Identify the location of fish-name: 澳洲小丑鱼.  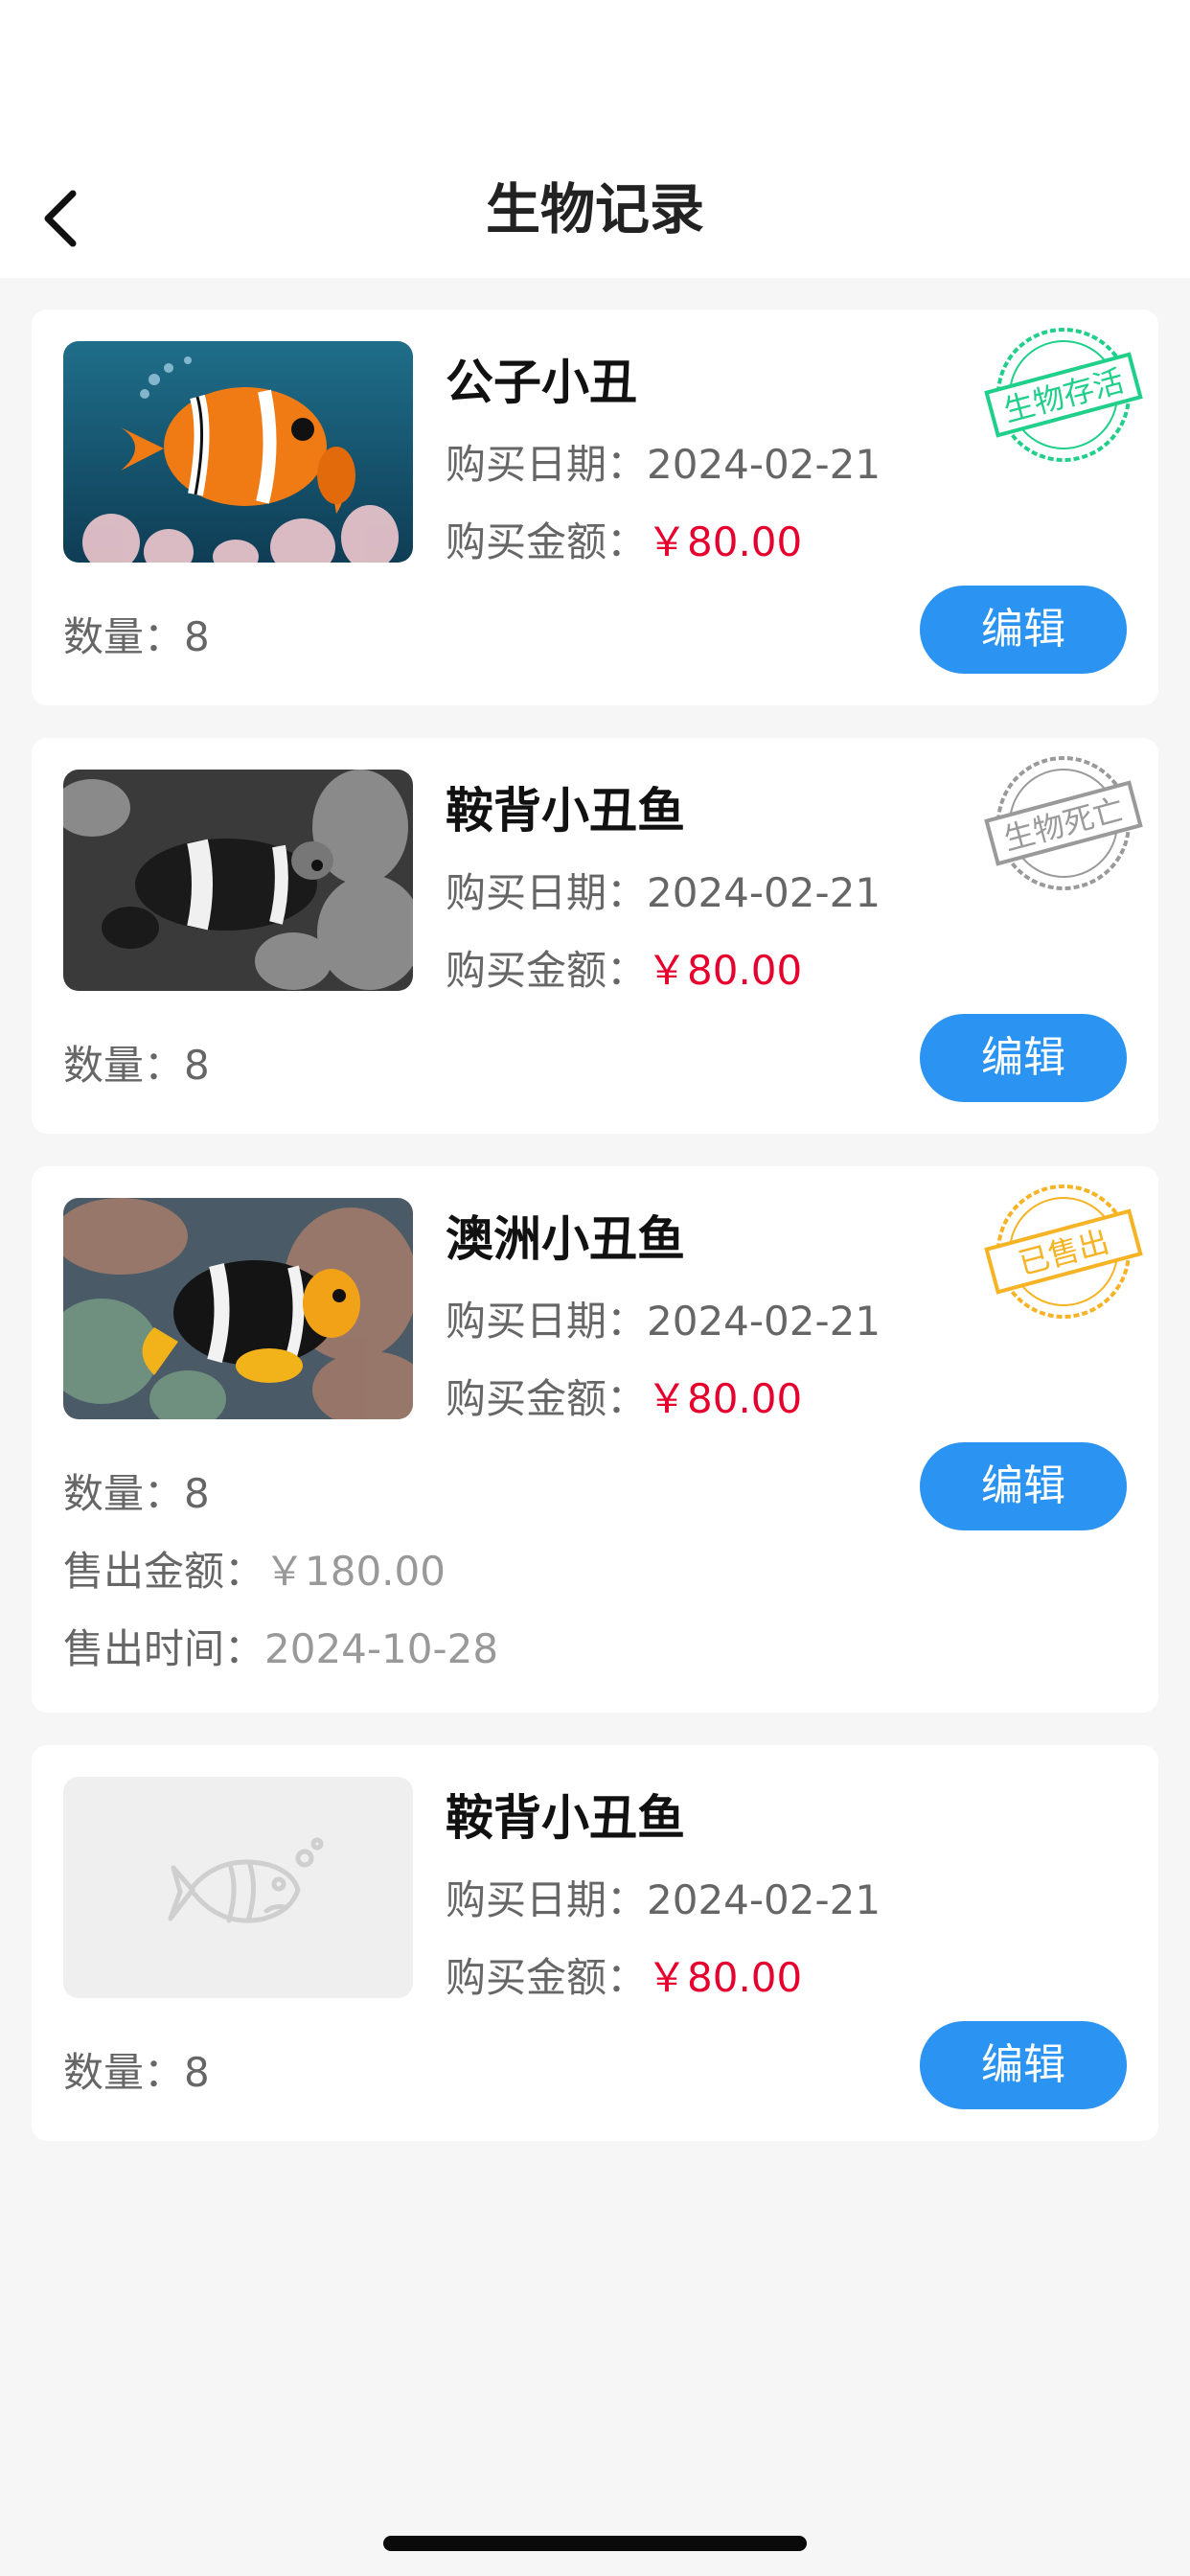
(565, 1239).